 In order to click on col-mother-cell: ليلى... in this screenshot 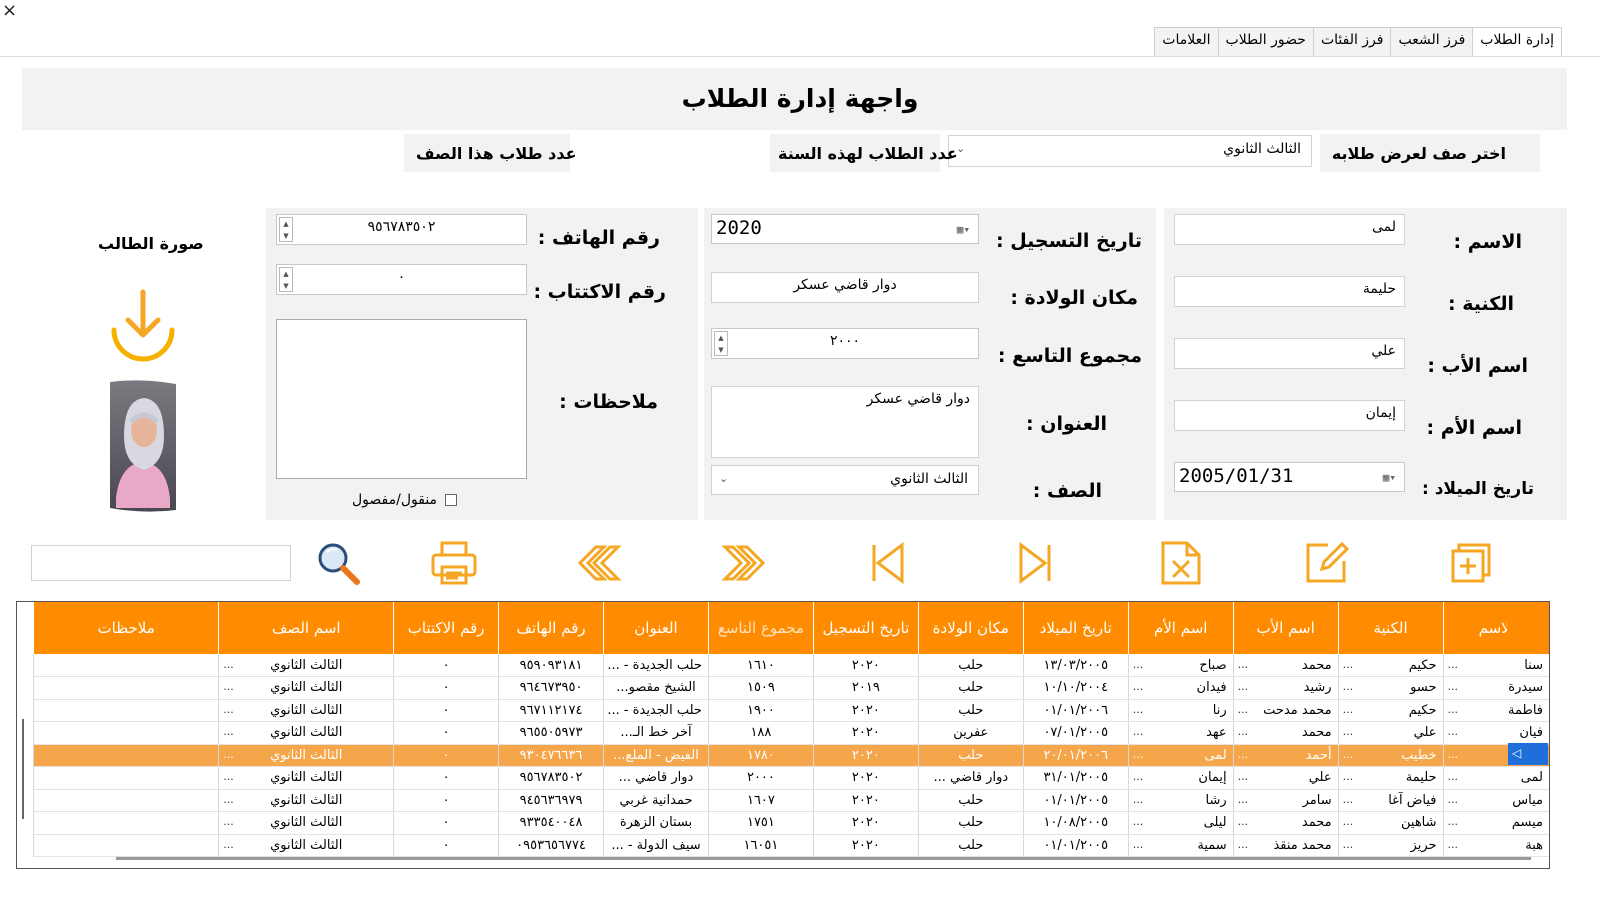, I will do `click(1180, 823)`.